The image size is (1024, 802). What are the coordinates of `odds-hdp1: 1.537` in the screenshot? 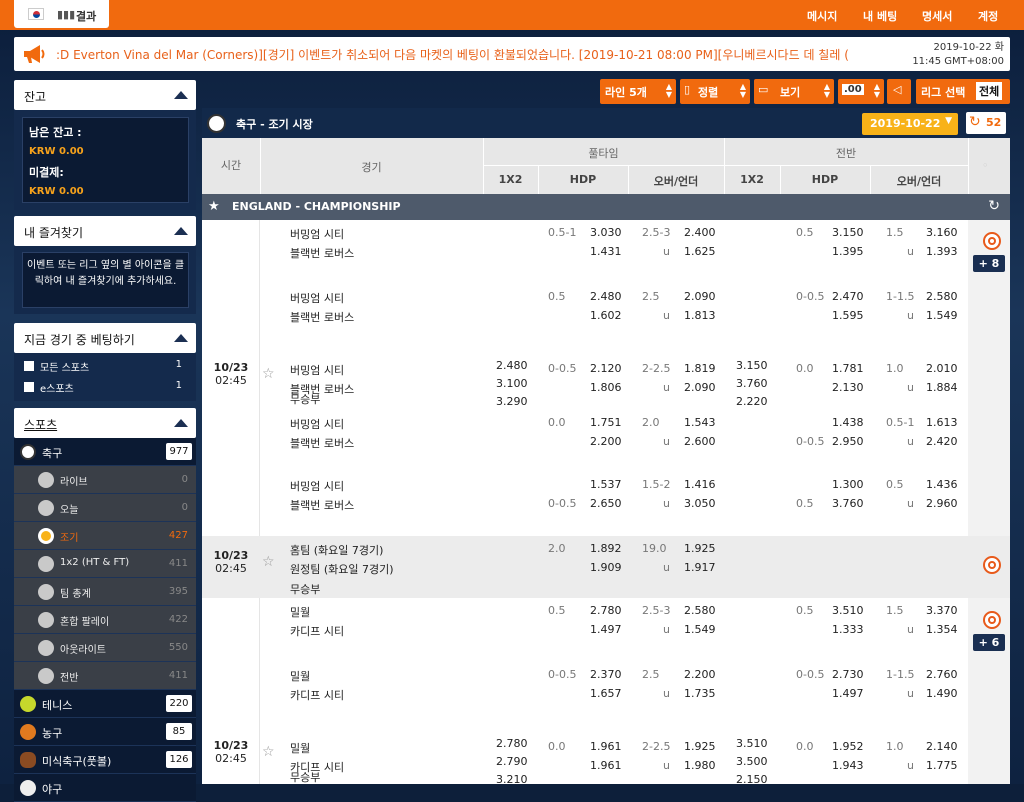 It's located at (606, 484).